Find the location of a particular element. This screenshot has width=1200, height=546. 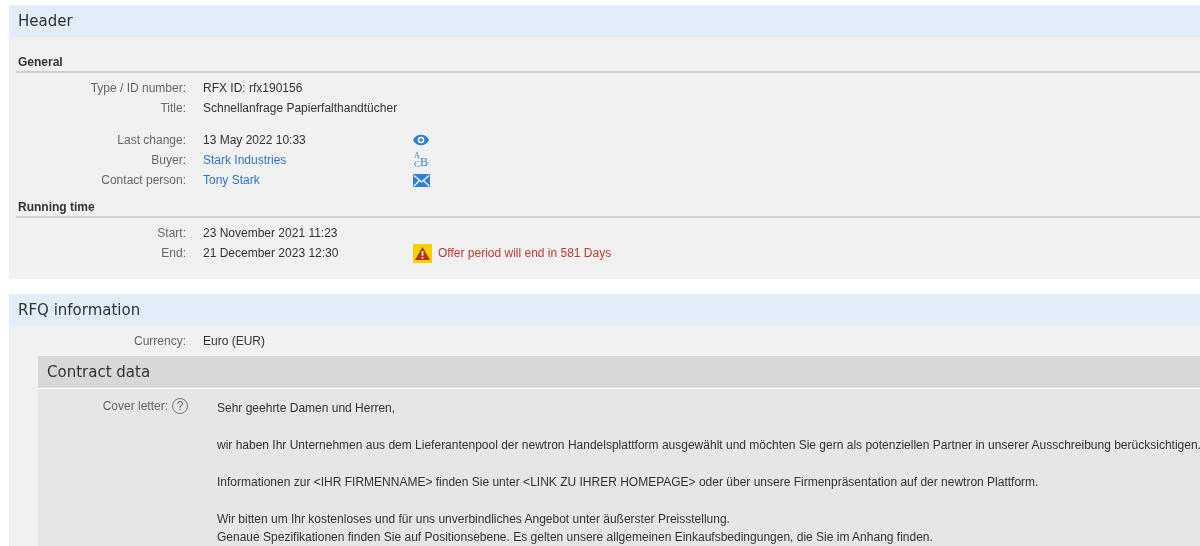

field-value: Euro (EUR) is located at coordinates (234, 341).